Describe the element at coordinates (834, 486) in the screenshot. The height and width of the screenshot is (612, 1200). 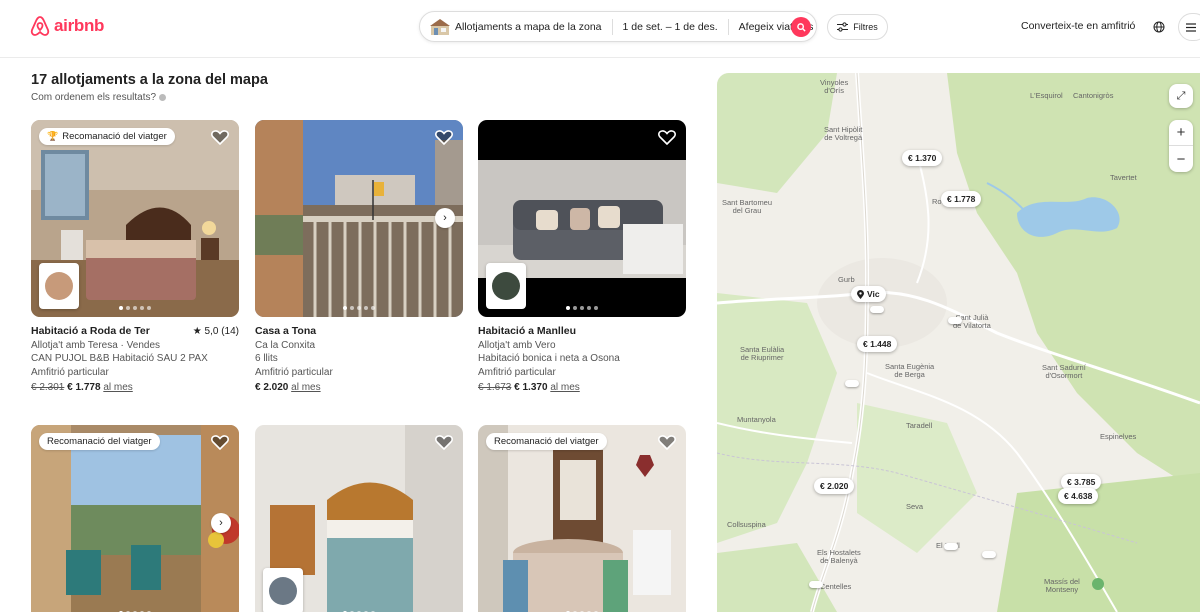
I see `map-price-pin: € 2.020` at that location.